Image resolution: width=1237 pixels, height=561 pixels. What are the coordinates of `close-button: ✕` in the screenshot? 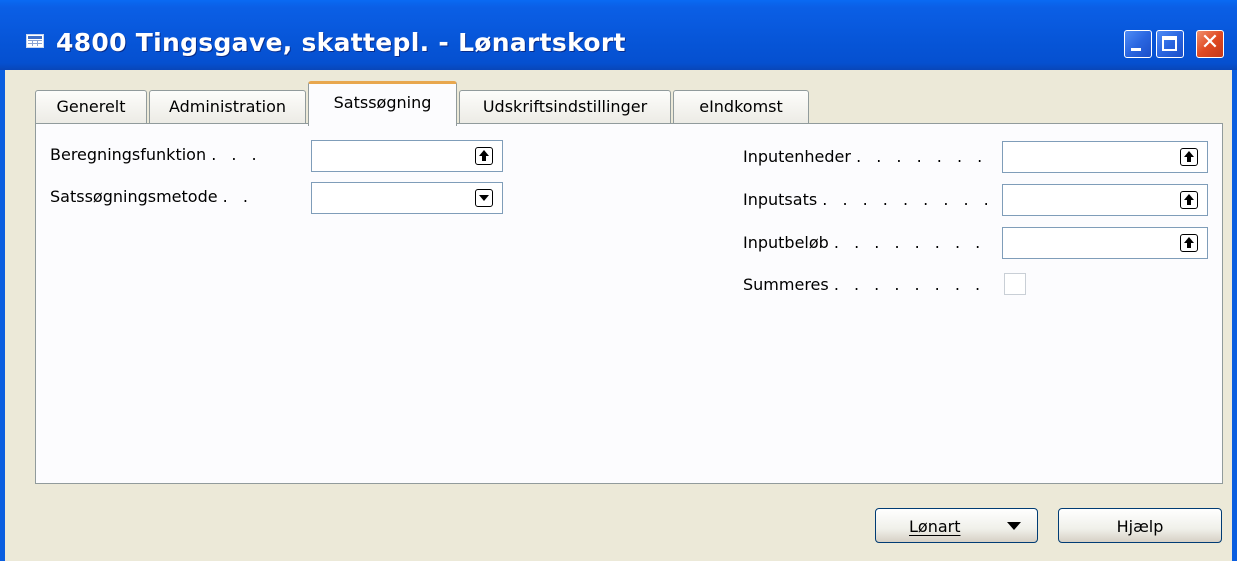 It's located at (1210, 44).